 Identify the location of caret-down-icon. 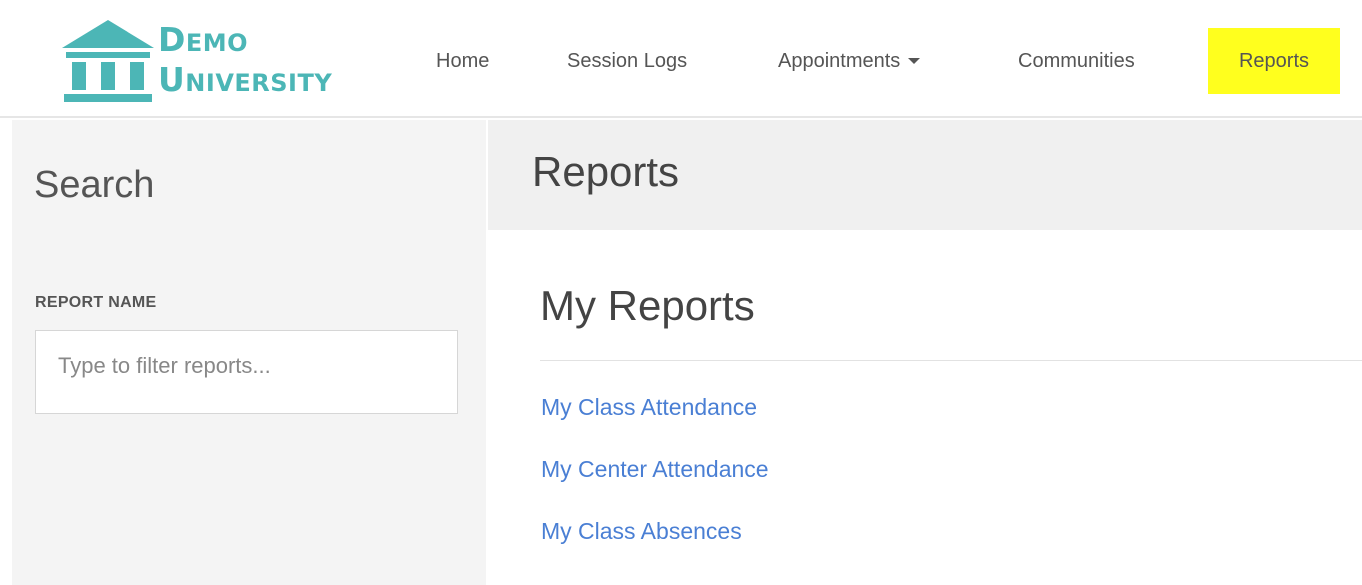
(914, 60).